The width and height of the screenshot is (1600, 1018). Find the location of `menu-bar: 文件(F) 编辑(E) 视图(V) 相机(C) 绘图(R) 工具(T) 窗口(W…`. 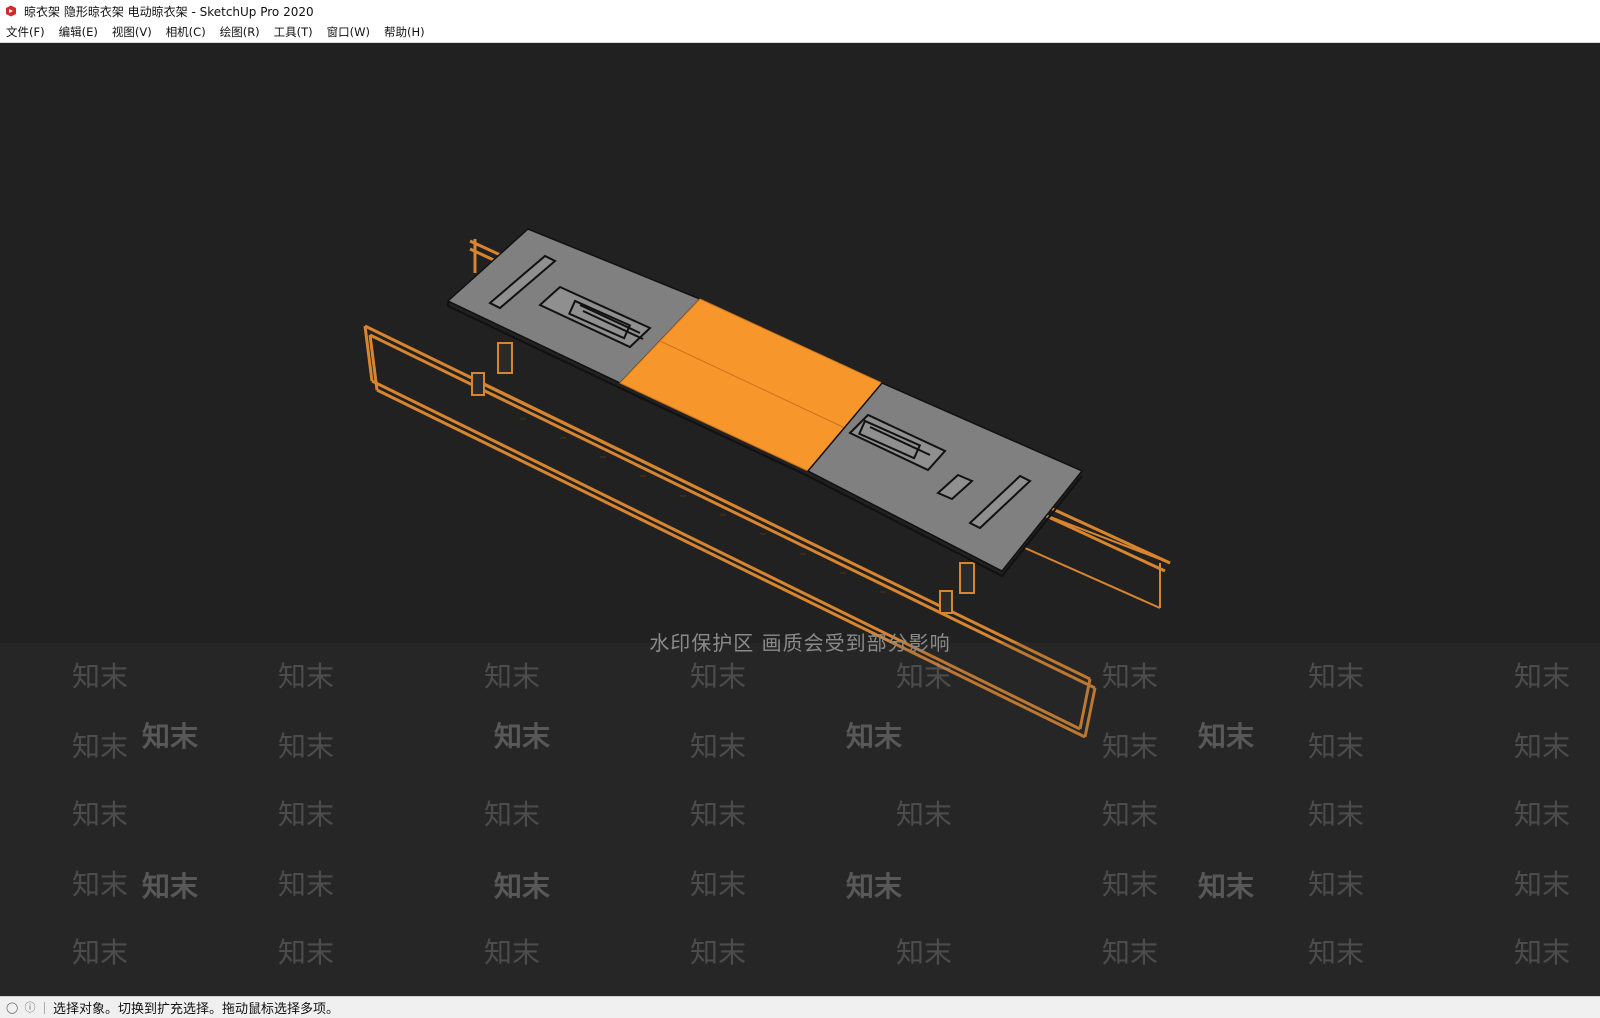

menu-bar: 文件(F) 编辑(E) 视图(V) 相机(C) 绘图(R) 工具(T) 窗口(W… is located at coordinates (800, 32).